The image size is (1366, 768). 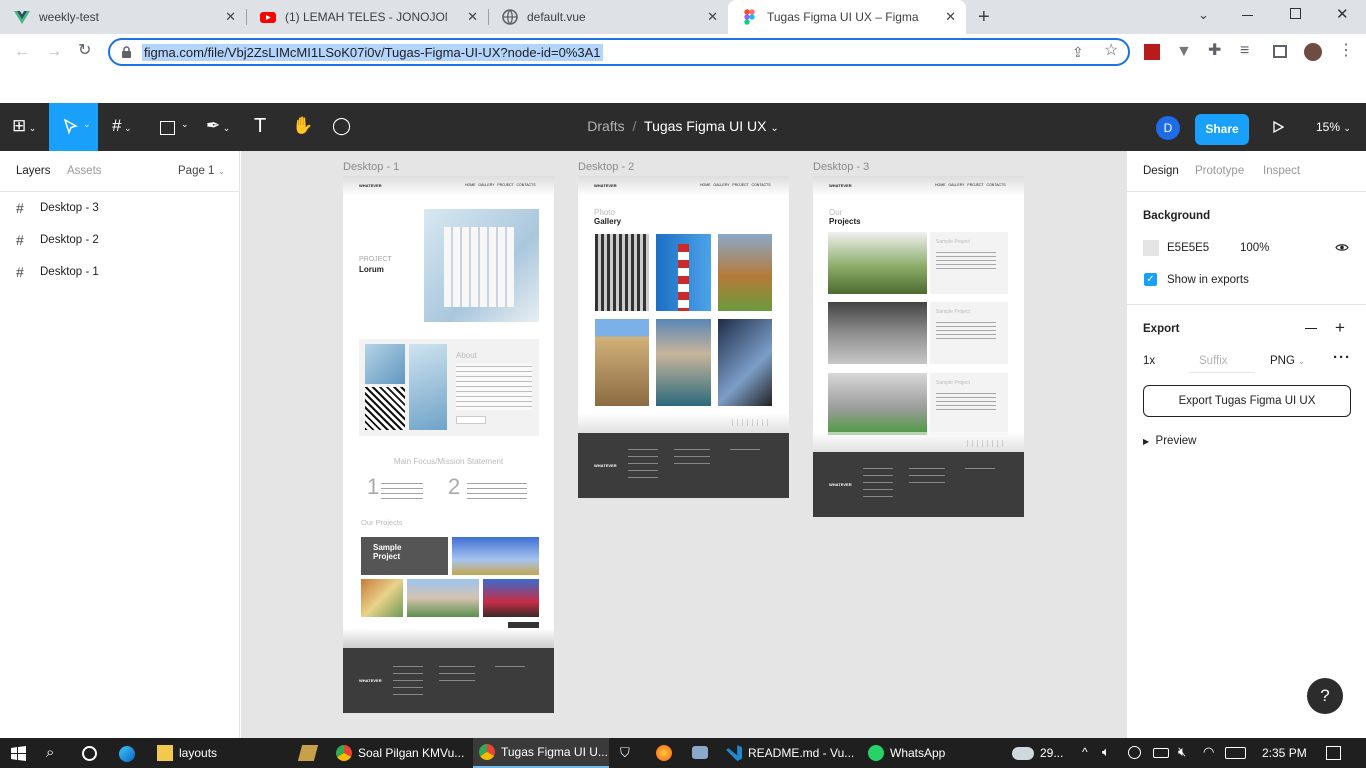 I want to click on keyboard-icon, so click(x=1235, y=753).